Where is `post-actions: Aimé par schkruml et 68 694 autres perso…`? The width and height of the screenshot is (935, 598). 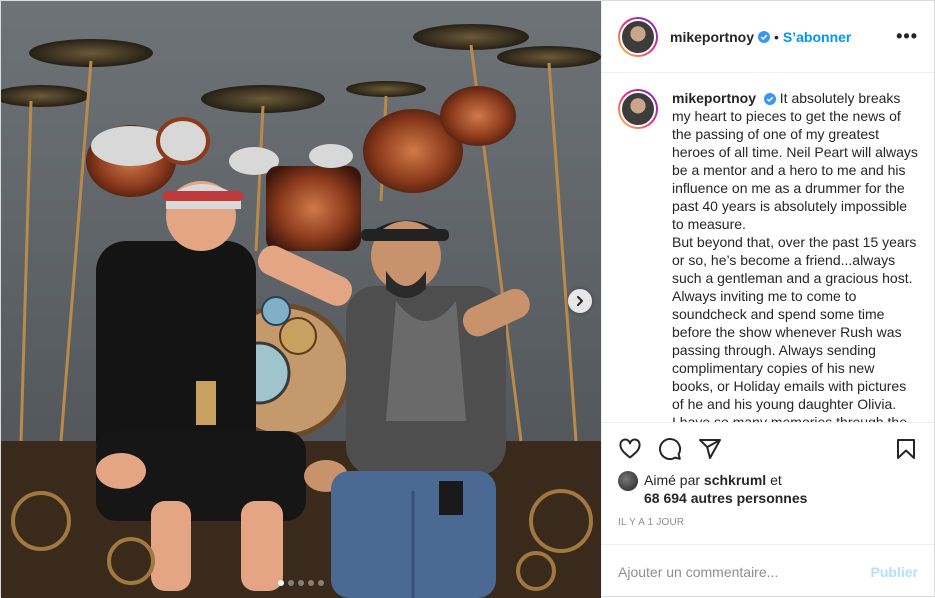 post-actions: Aimé par schkruml et 68 694 autres perso… is located at coordinates (768, 483).